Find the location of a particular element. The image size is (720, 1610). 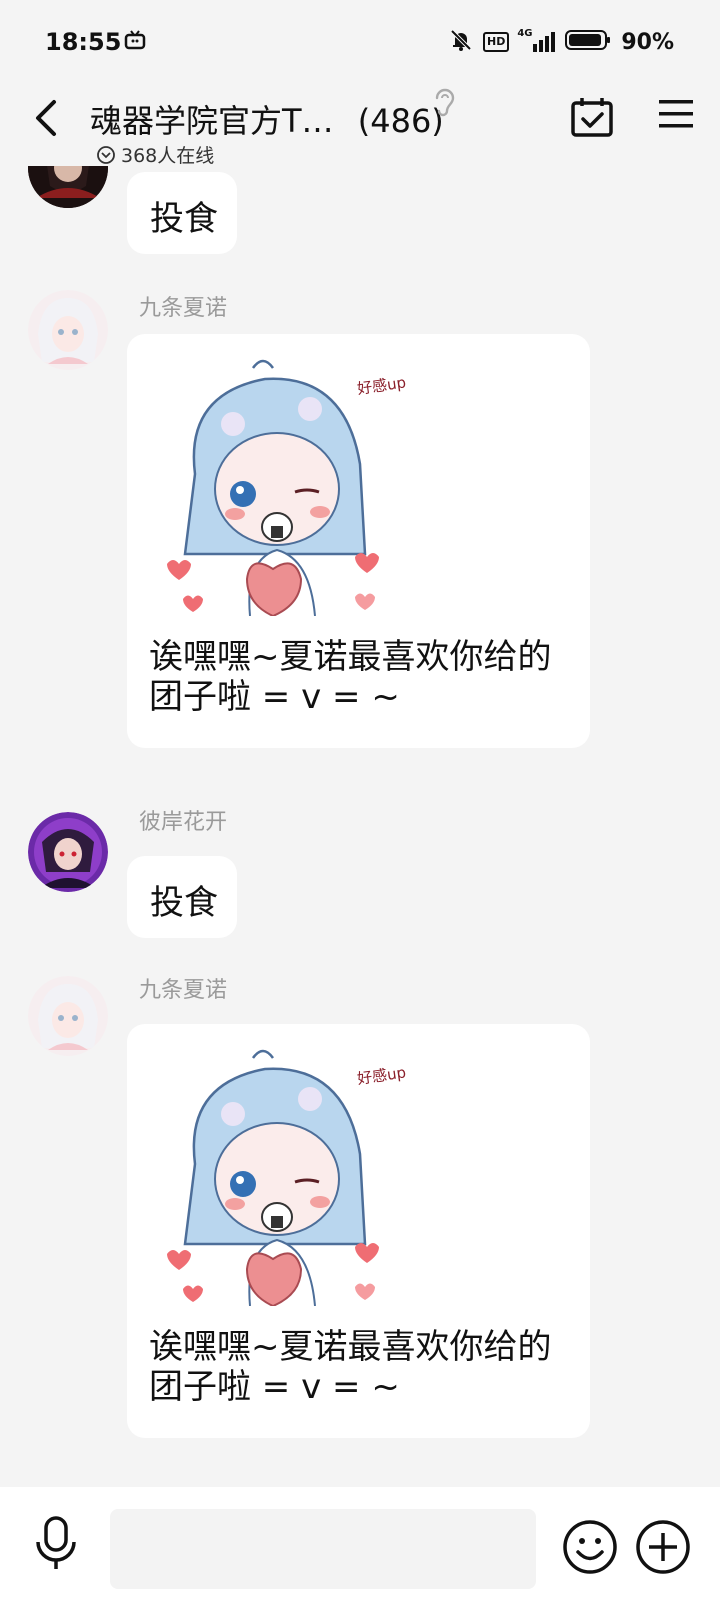

member-count: (486) is located at coordinates (400, 121).